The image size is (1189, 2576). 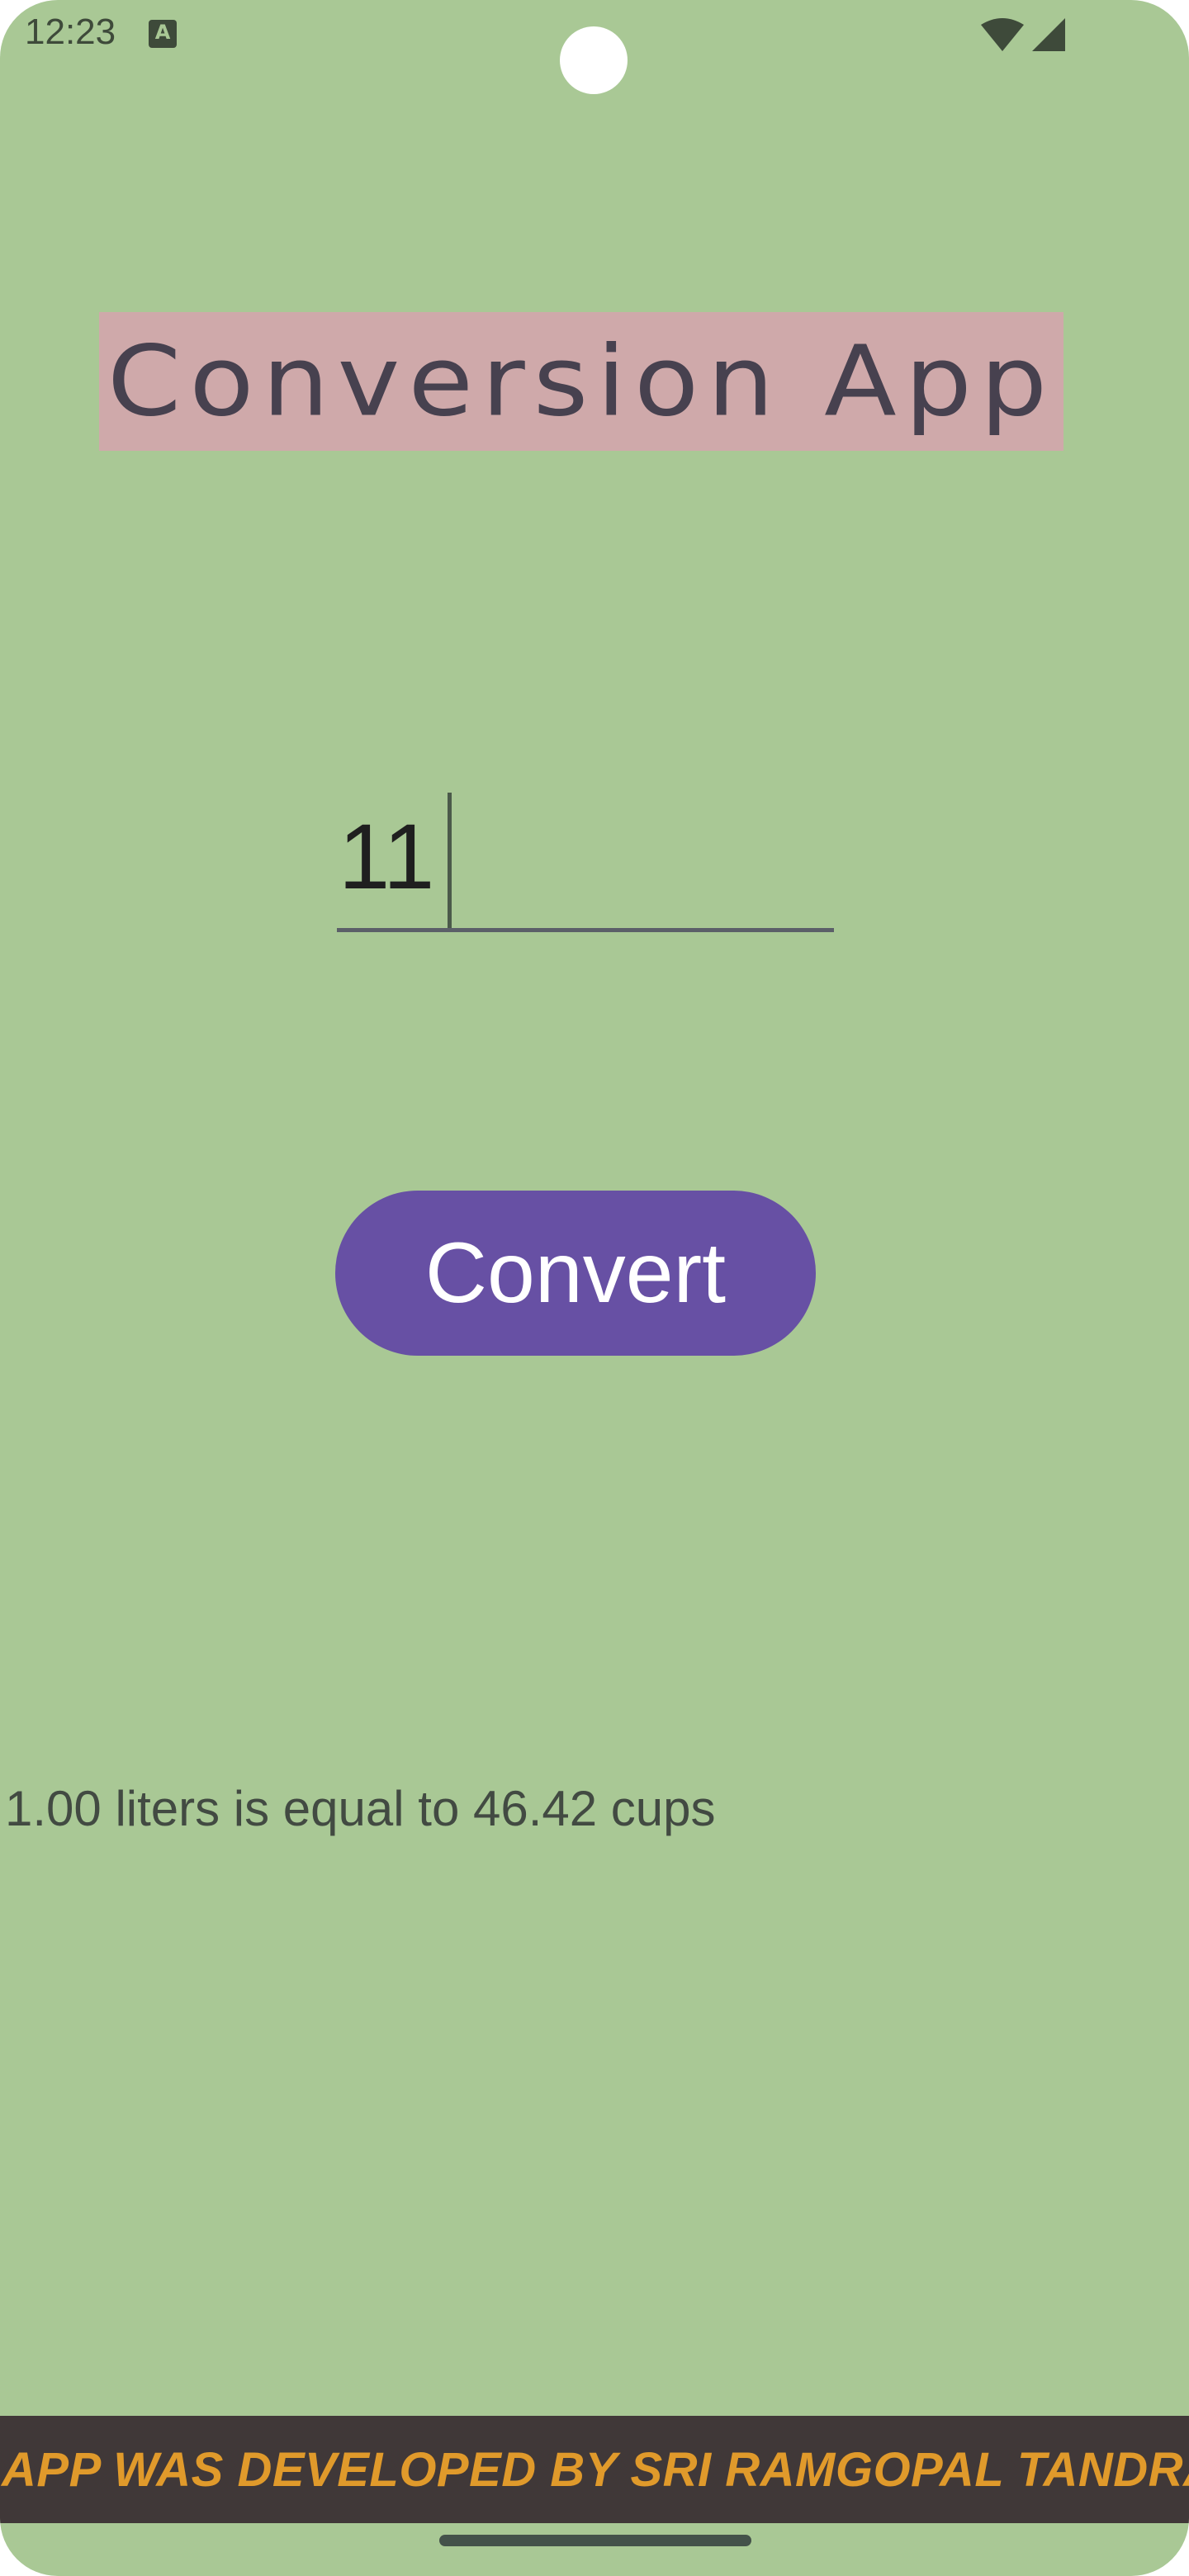 I want to click on text-cursor, so click(x=450, y=860).